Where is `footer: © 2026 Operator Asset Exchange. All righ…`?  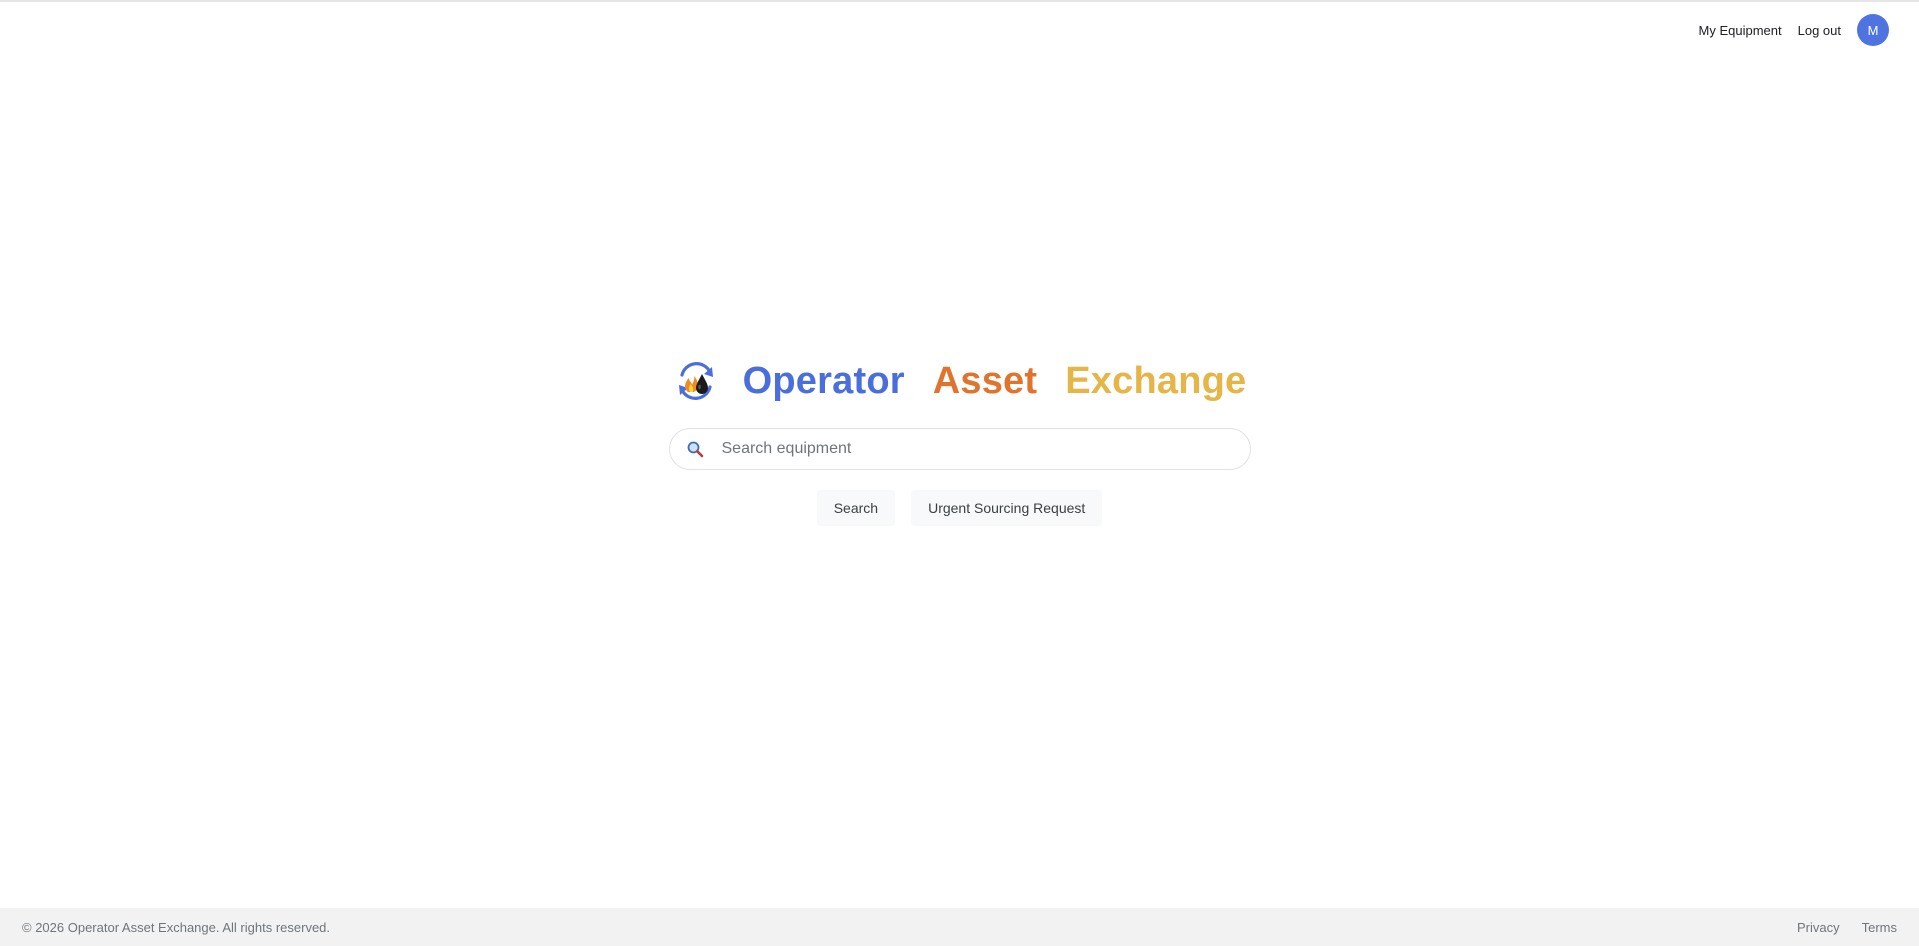 footer: © 2026 Operator Asset Exchange. All righ… is located at coordinates (959, 927).